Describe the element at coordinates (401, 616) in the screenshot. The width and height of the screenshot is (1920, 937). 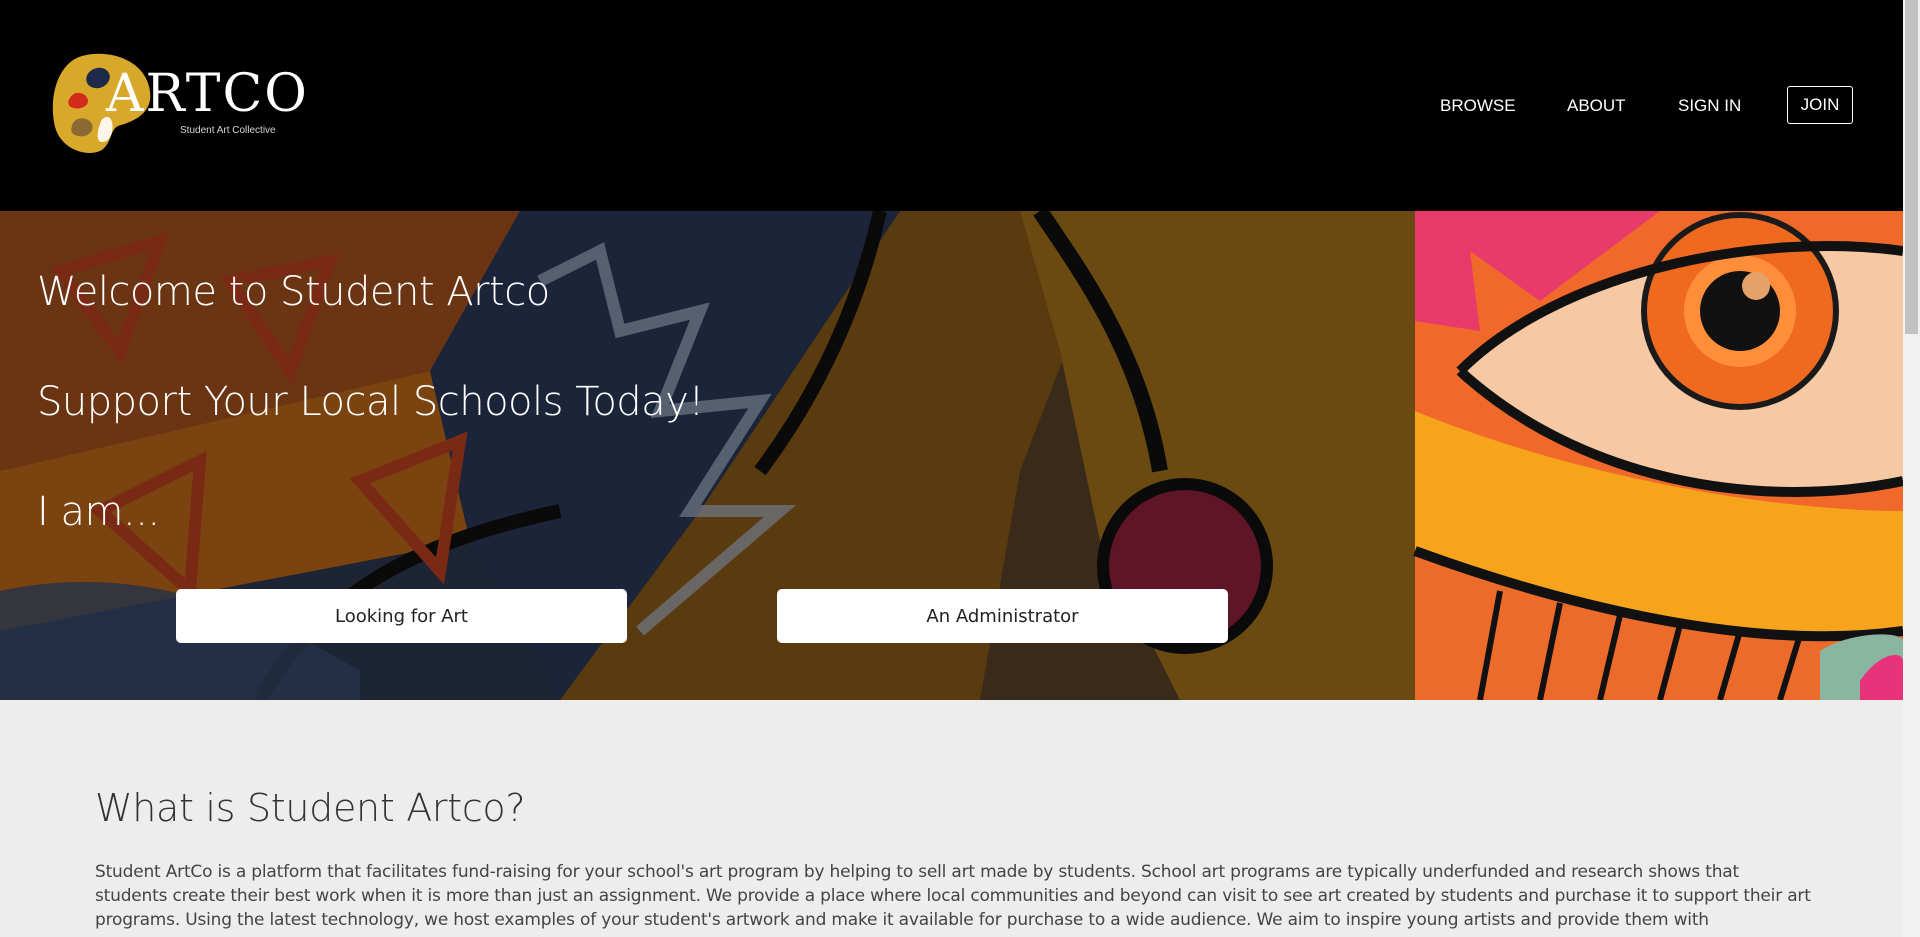
I see `looking-for-art-button: Looking for Art` at that location.